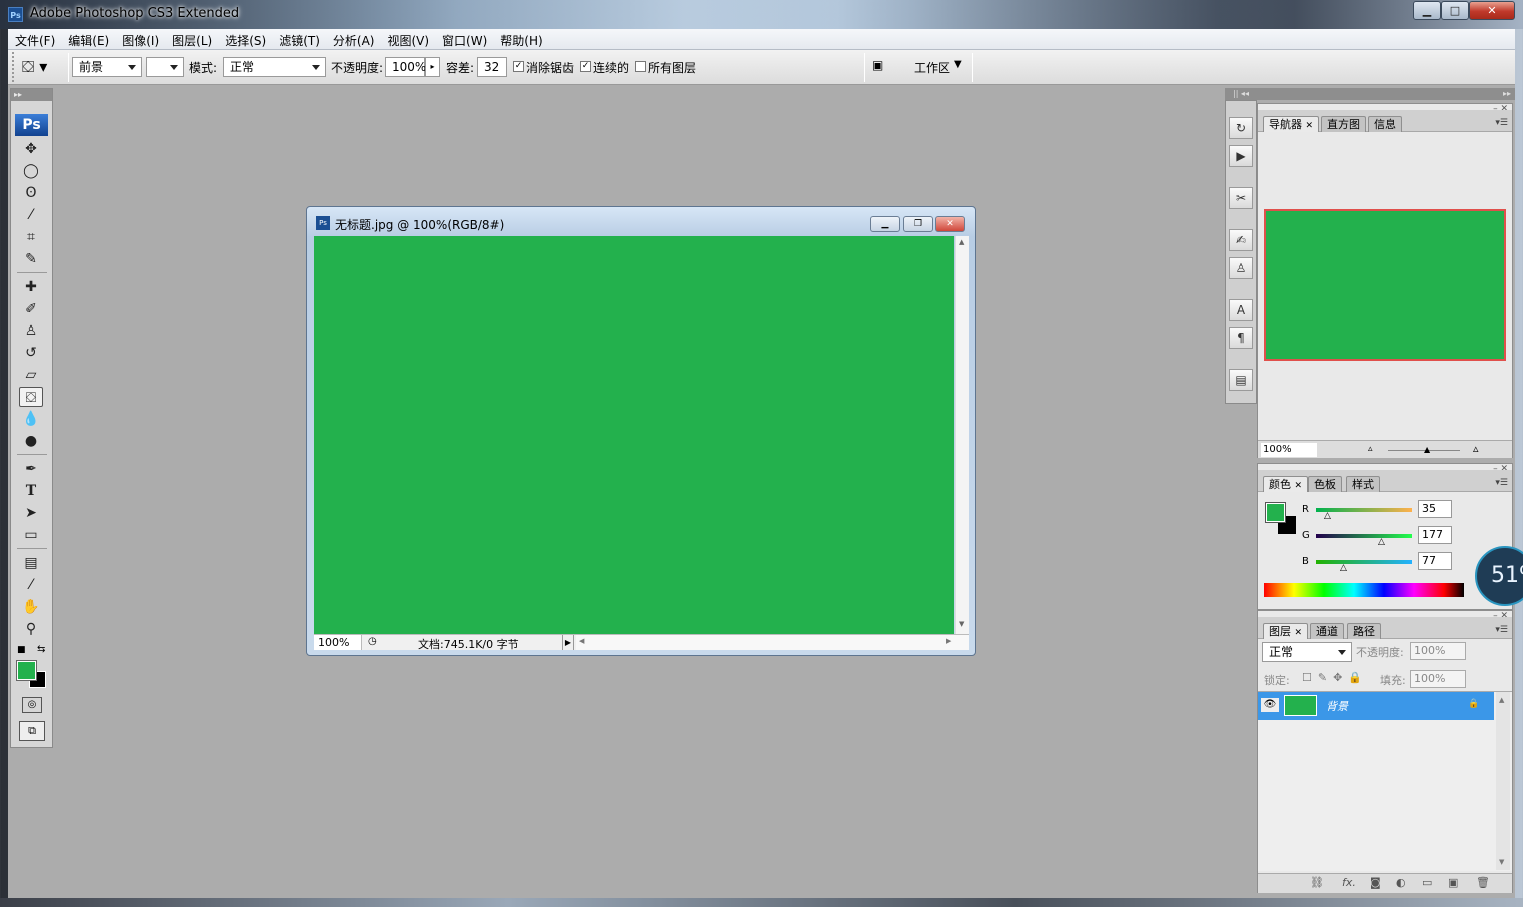 Image resolution: width=1523 pixels, height=907 pixels. I want to click on layer-fill-input: 100%, so click(1438, 679).